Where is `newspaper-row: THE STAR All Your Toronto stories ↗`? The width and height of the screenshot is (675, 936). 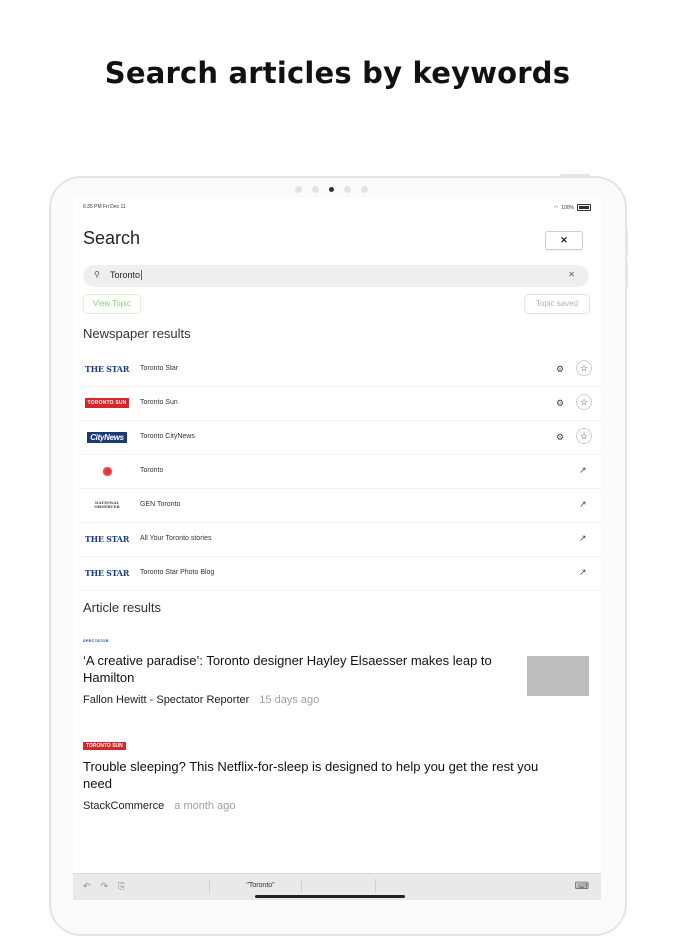 newspaper-row: THE STAR All Your Toronto stories ↗ is located at coordinates (341, 540).